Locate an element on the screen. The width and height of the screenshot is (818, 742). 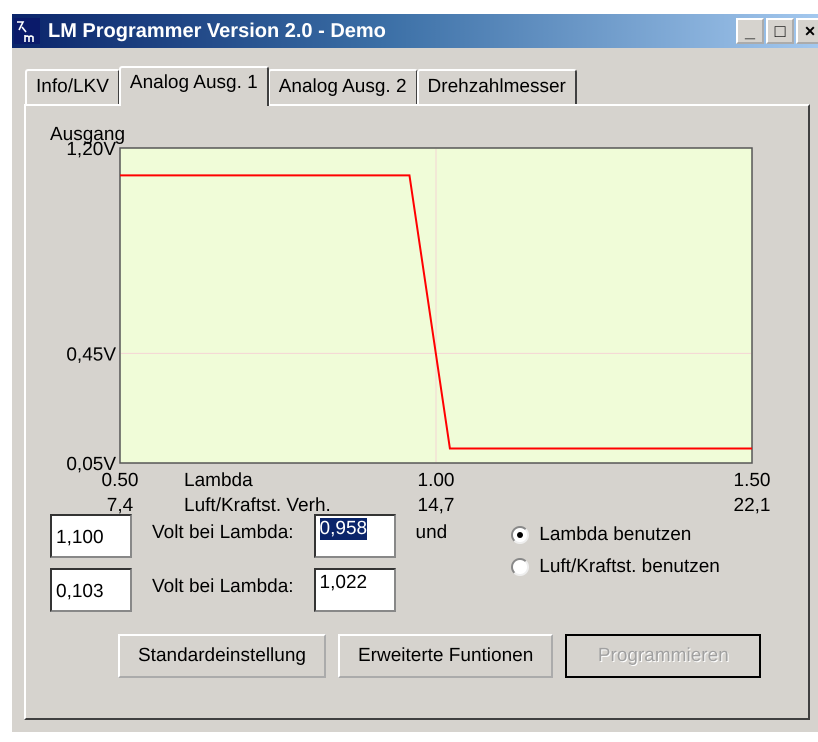
tab: Info/LKV is located at coordinates (72, 86).